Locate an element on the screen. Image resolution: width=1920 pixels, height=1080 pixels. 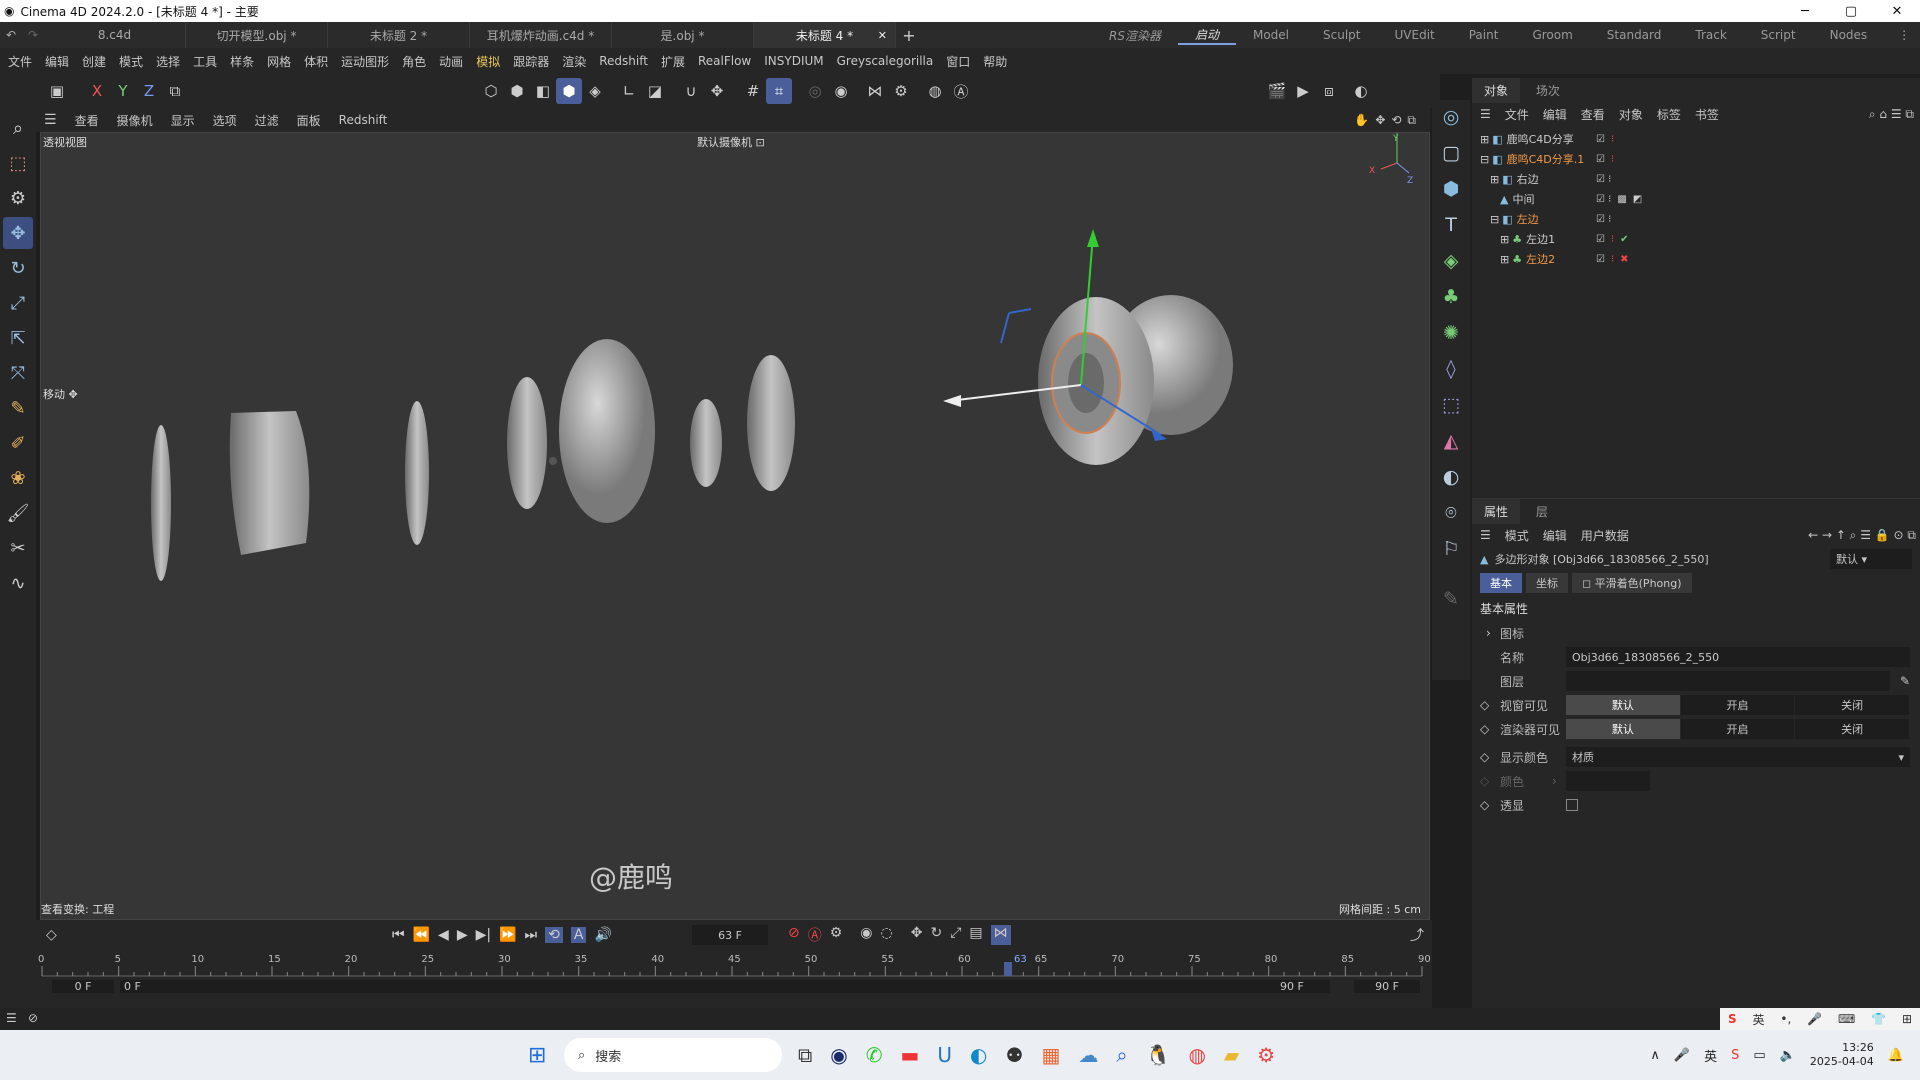
layout-tab-uvedit: UVEdit is located at coordinates (1415, 35).